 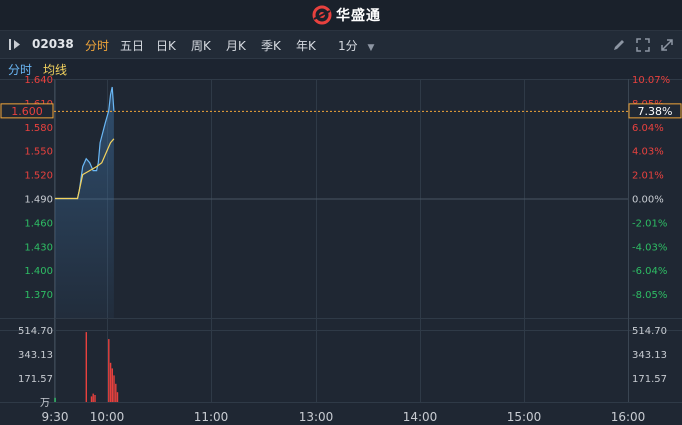 I want to click on volume-unit-label: 万, so click(x=45, y=403).